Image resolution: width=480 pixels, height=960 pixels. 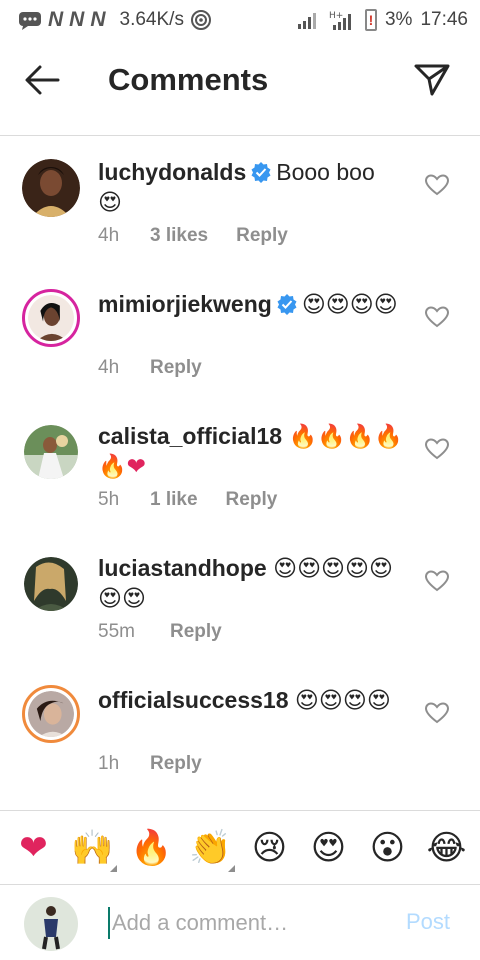 I want to click on signal-hplus-icon: H+, so click(x=343, y=20).